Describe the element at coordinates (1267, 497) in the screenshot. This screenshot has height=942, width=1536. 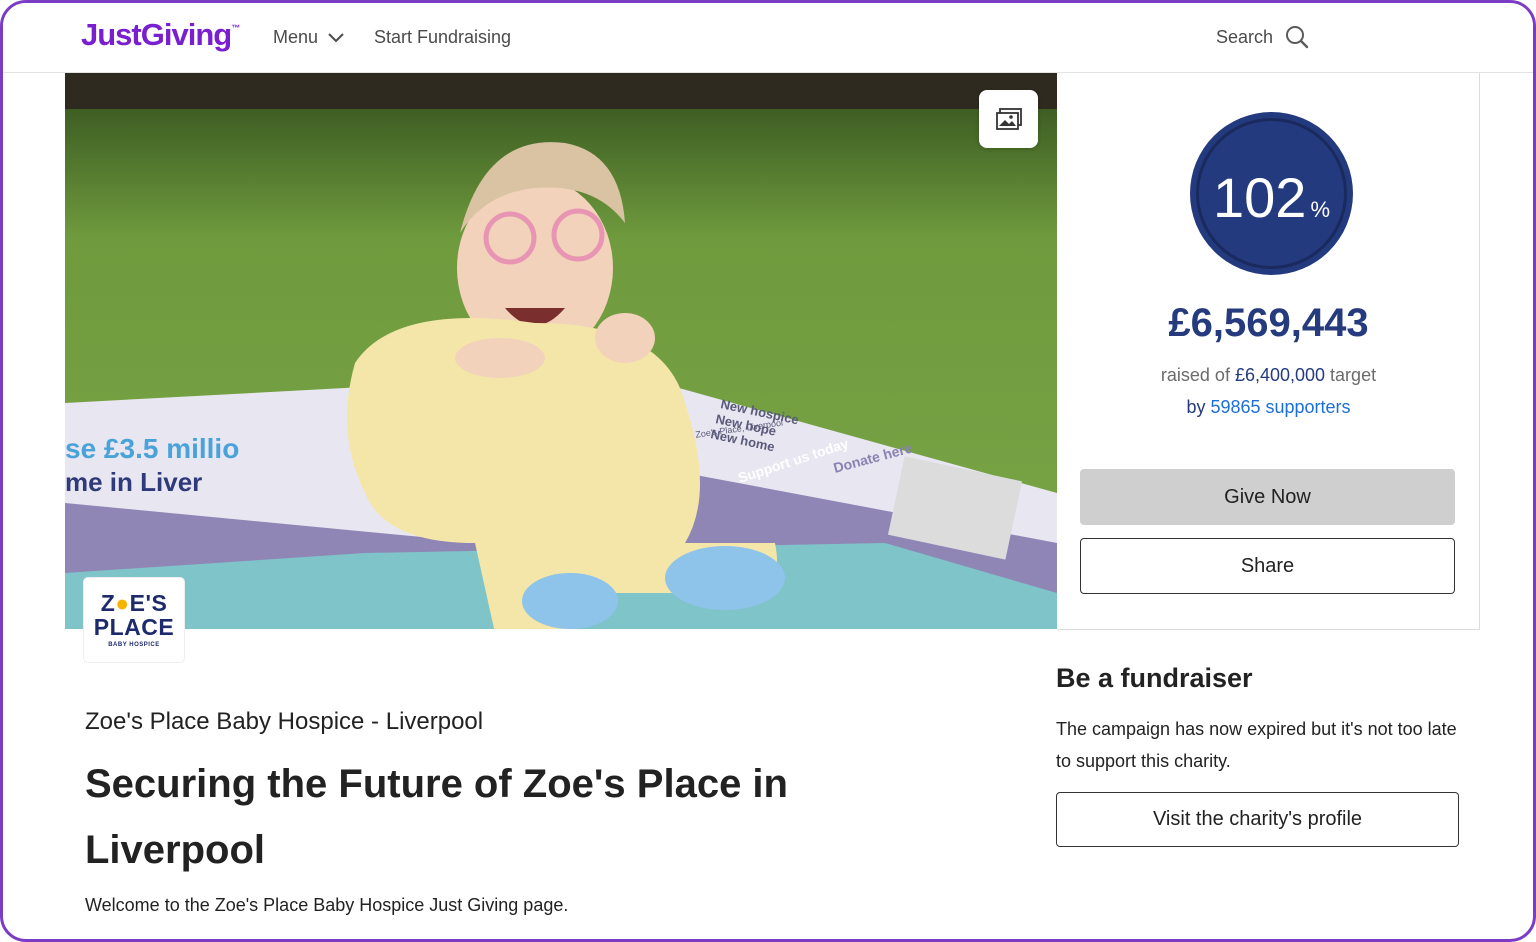
I see `give-now-button: Give Now` at that location.